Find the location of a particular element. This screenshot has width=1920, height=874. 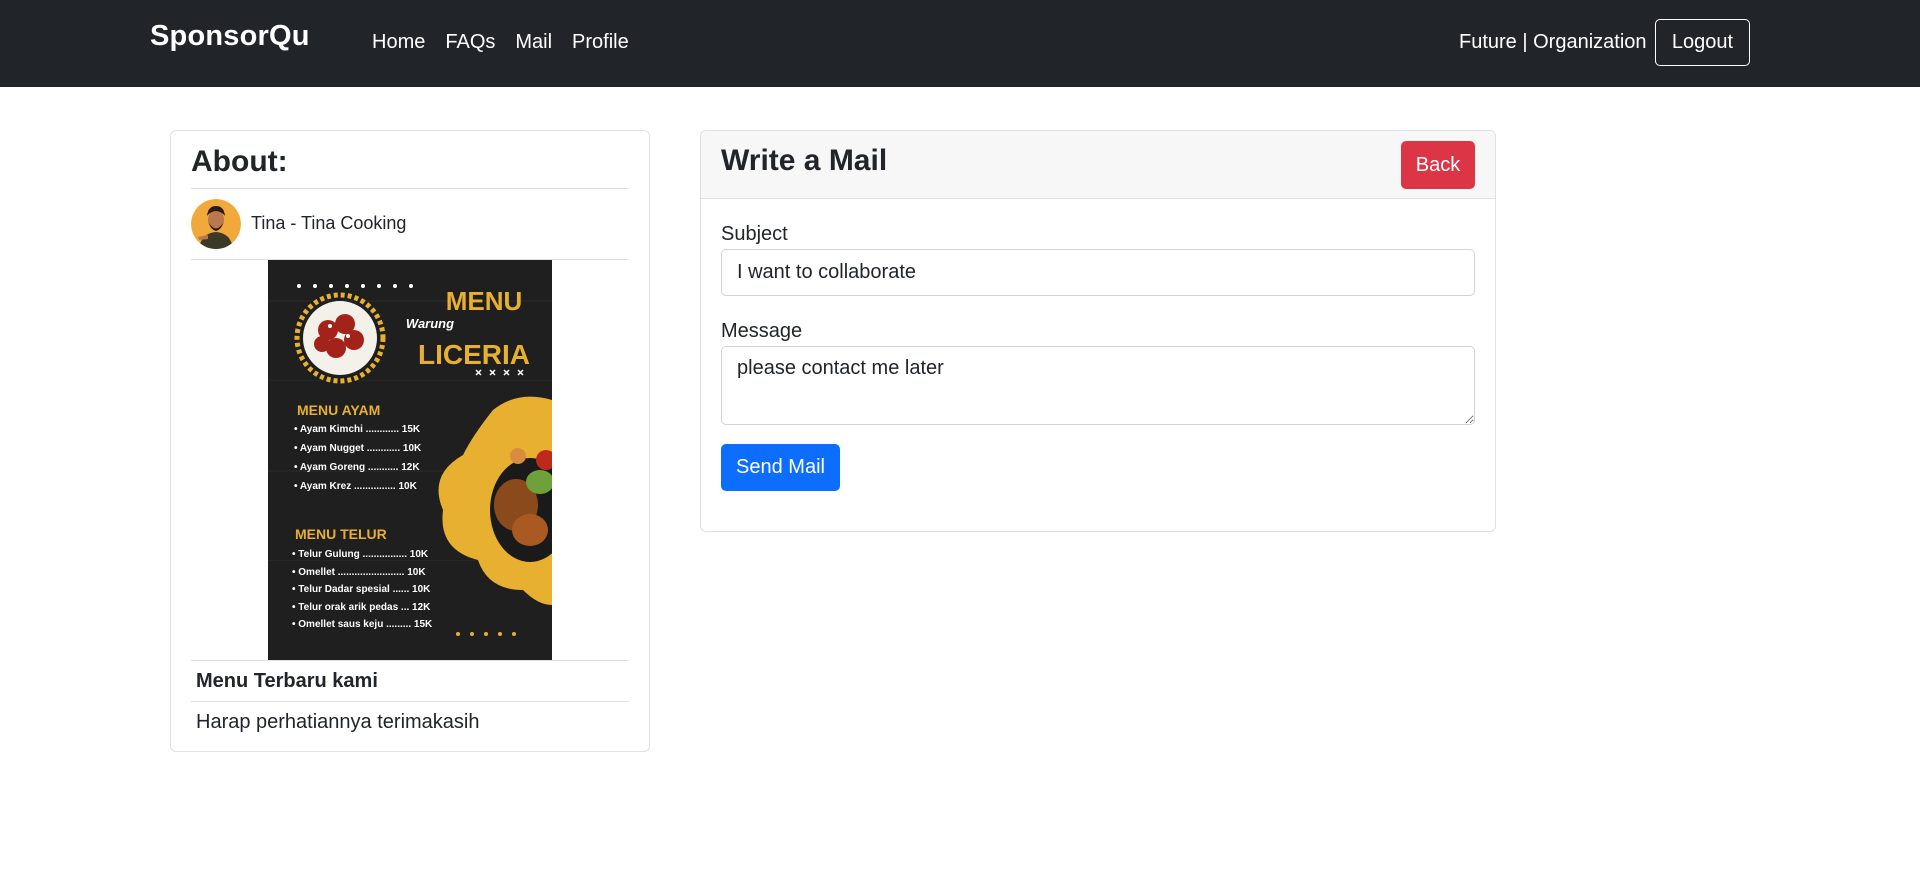

brand-logo: SponsorQu is located at coordinates (230, 36).